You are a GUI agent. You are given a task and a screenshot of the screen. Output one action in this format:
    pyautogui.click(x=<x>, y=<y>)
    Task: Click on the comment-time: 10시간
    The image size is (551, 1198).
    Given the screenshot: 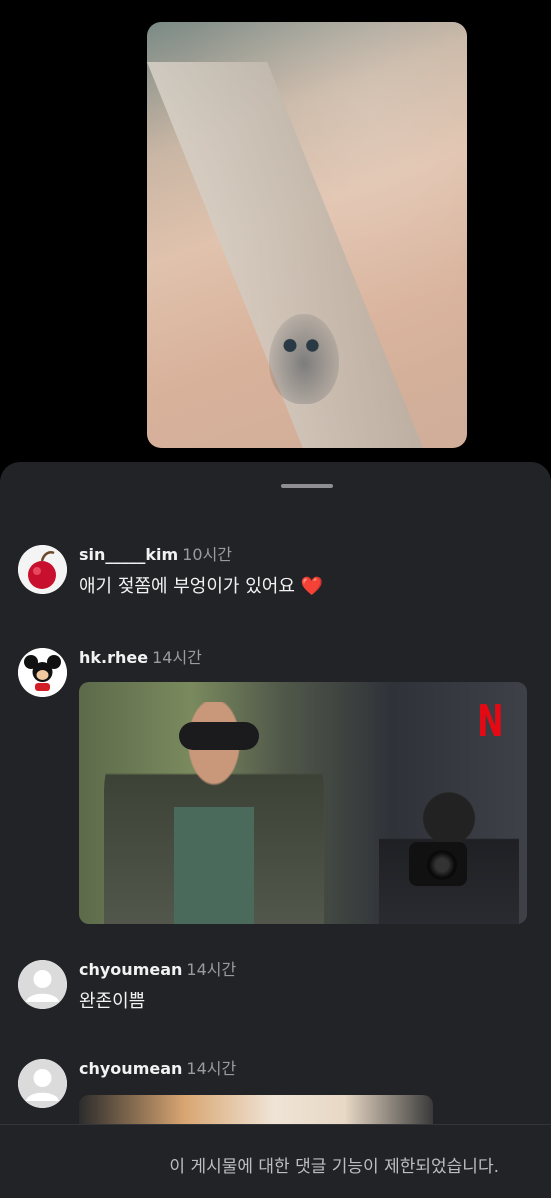 What is the action you would take?
    pyautogui.click(x=207, y=554)
    